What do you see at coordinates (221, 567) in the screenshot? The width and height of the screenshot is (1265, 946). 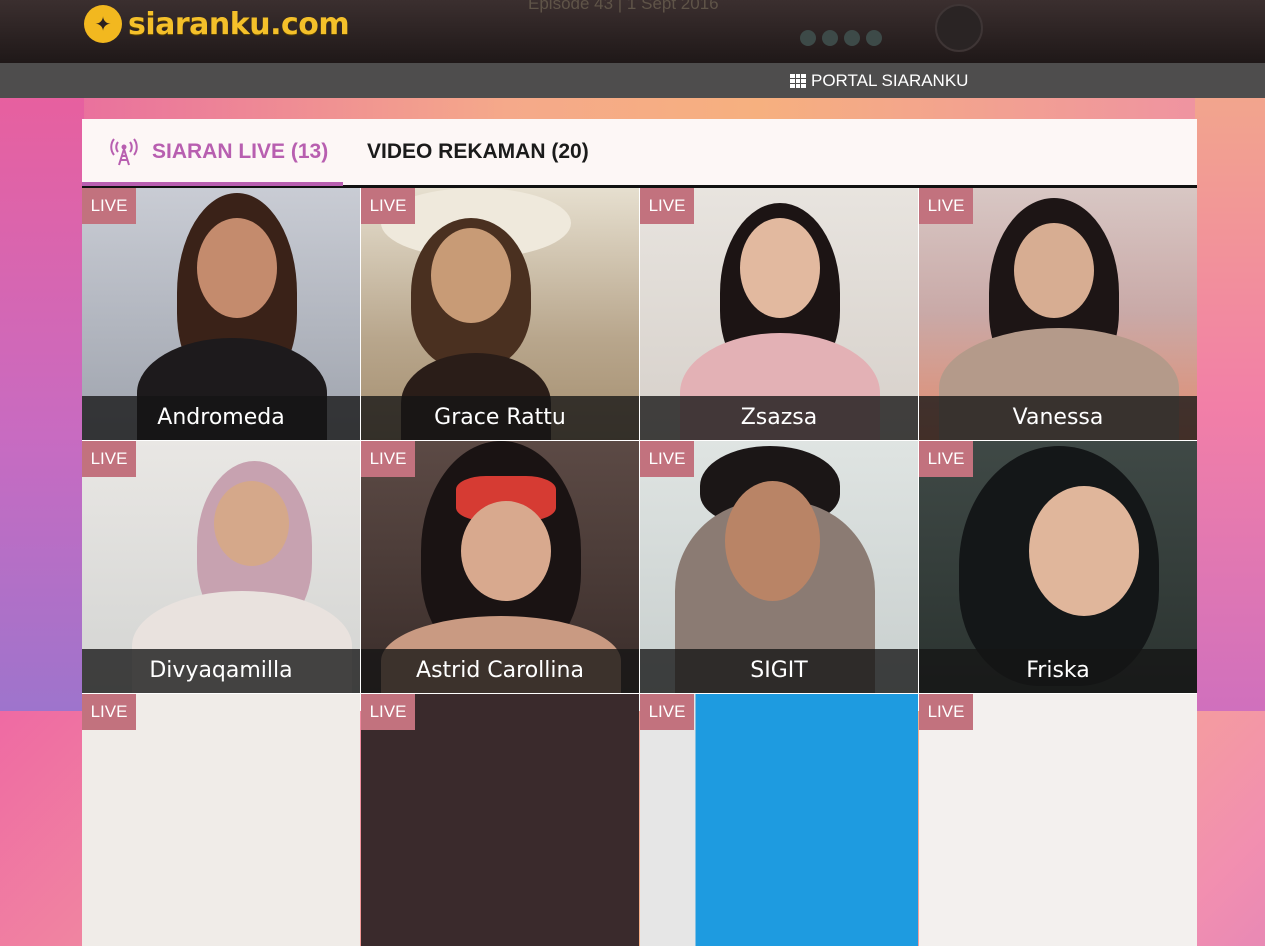 I see `stream-card: LIVE Divyaqamilla` at bounding box center [221, 567].